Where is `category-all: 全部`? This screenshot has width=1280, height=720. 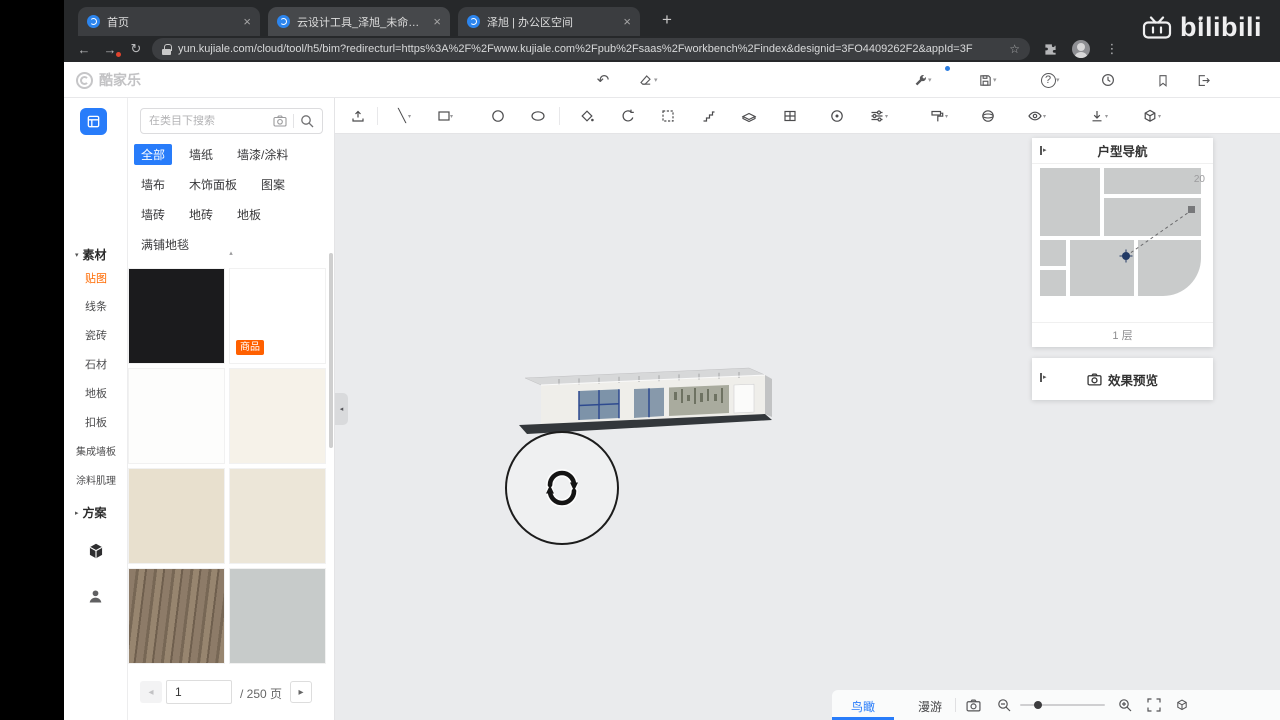
category-all: 全部 is located at coordinates (153, 154).